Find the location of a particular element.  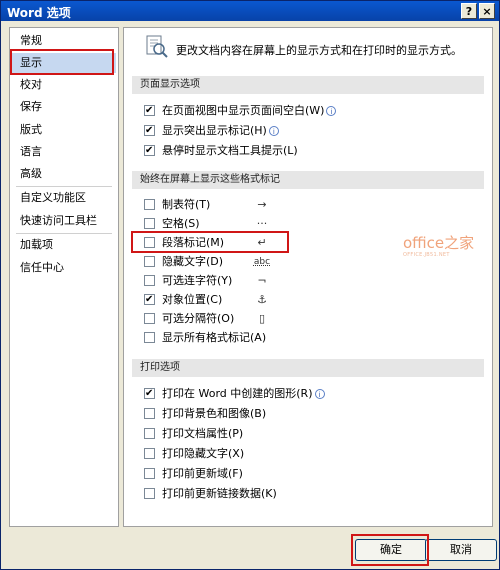

option-show-white-space: 在页面视图中显示页面间空白(W)i is located at coordinates (301, 111).